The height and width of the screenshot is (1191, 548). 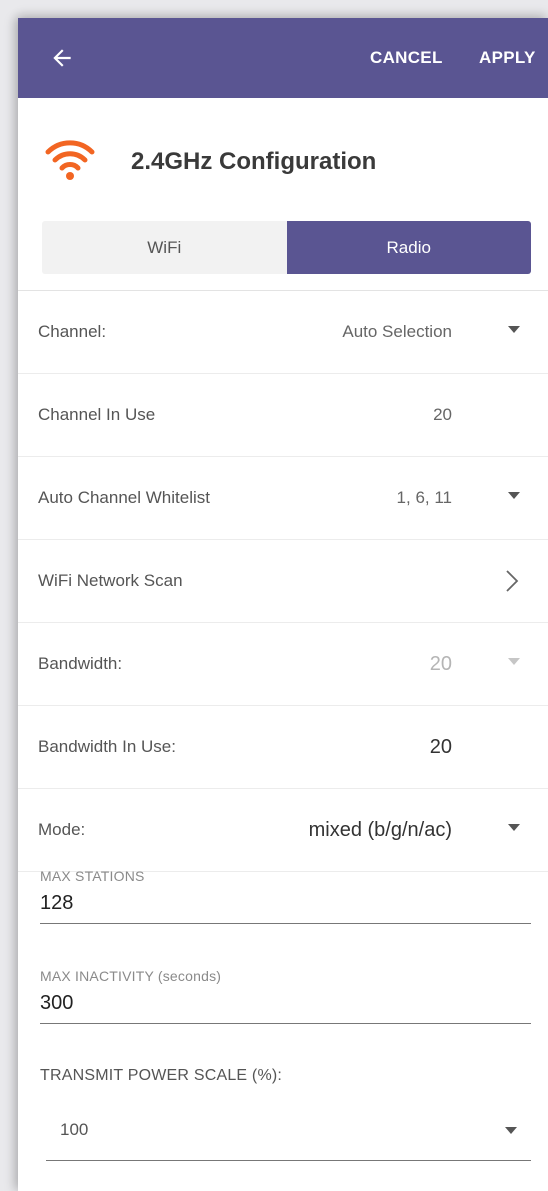 I want to click on max-stations-label: MAX STATIONS, so click(x=92, y=876).